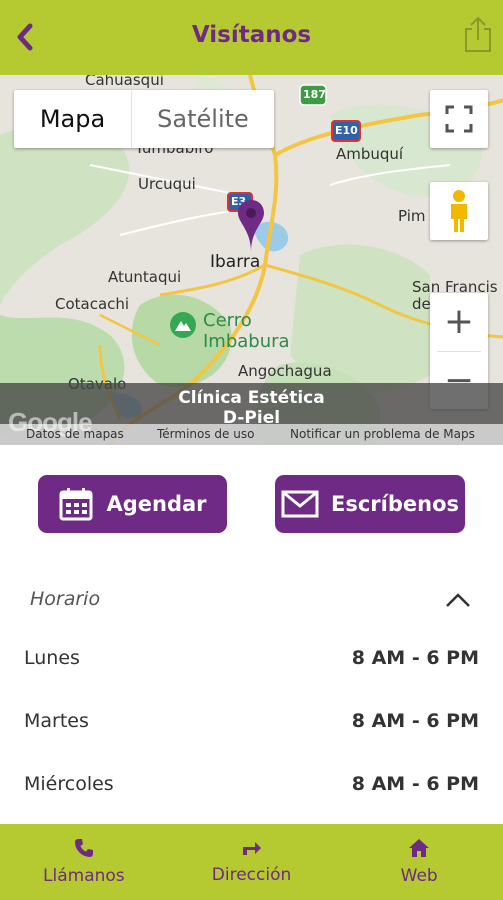 Image resolution: width=503 pixels, height=900 pixels. What do you see at coordinates (459, 322) in the screenshot?
I see `zoom-in-button: +` at bounding box center [459, 322].